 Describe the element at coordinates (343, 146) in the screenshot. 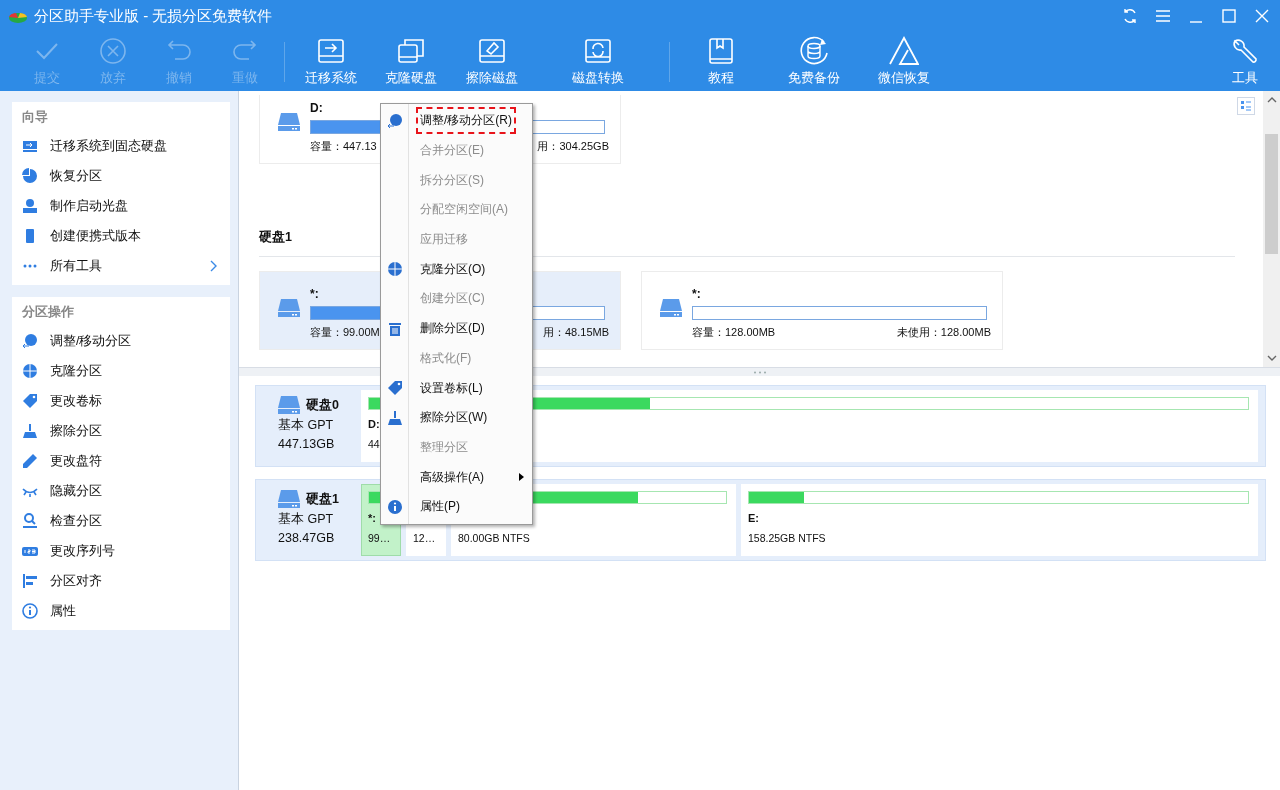

I see `capacity-text: 容量：447.13` at that location.